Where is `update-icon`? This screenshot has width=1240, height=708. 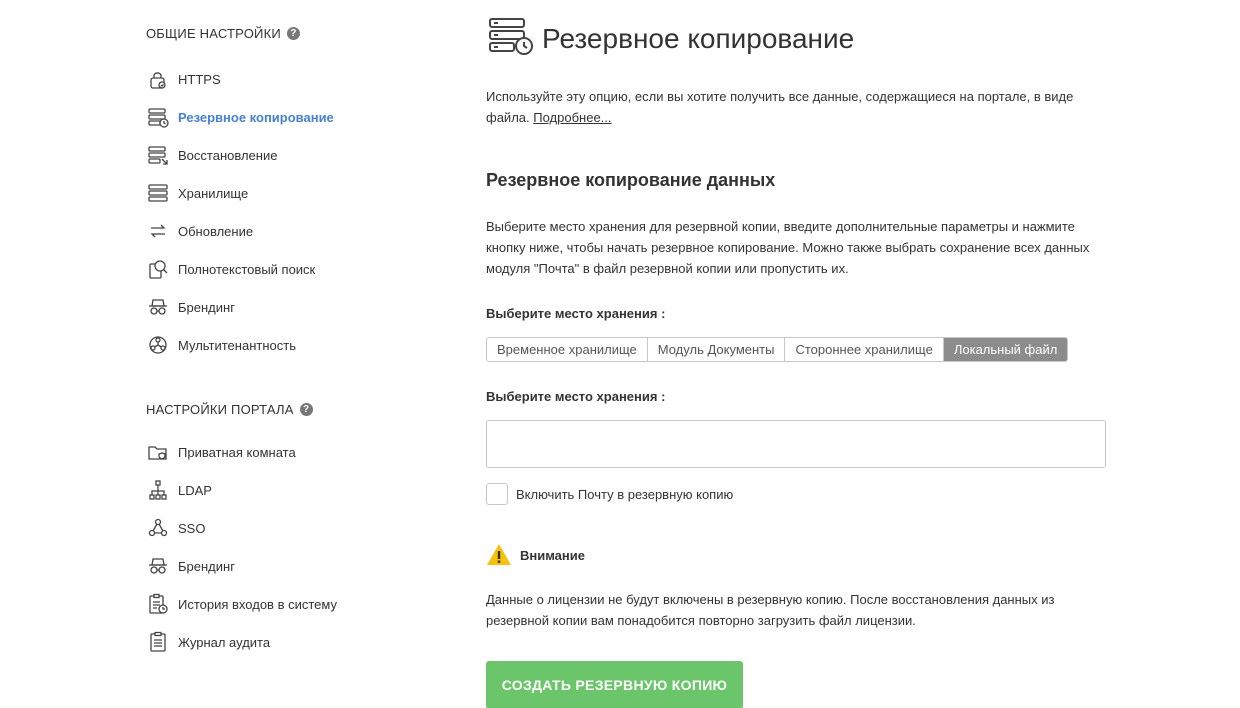 update-icon is located at coordinates (158, 231).